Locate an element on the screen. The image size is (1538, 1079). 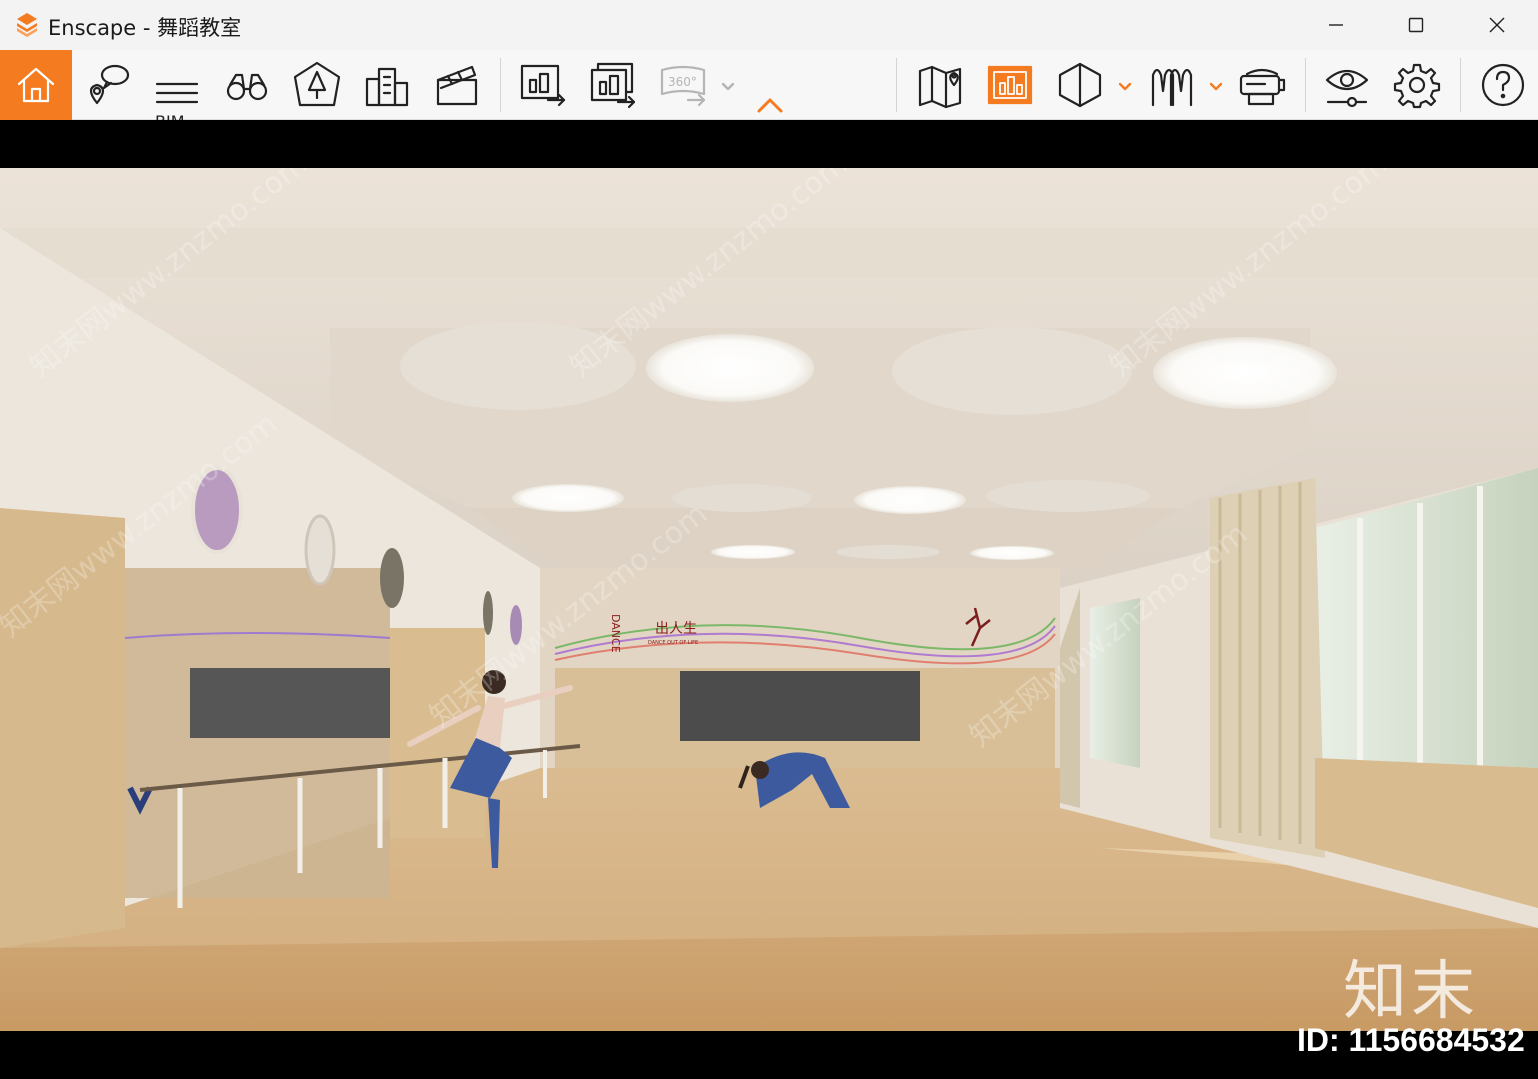
screenshot-button is located at coordinates (543, 85).